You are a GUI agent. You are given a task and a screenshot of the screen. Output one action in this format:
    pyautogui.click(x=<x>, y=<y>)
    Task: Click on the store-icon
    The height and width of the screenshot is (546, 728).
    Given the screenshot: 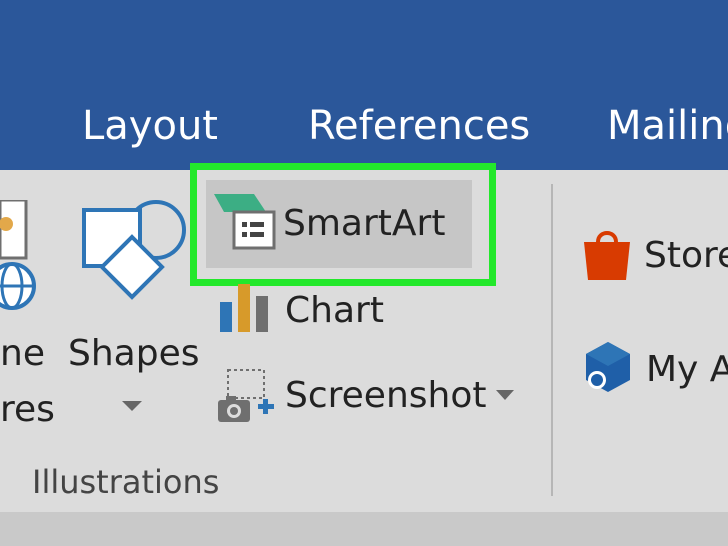 What is the action you would take?
    pyautogui.click(x=607, y=255)
    